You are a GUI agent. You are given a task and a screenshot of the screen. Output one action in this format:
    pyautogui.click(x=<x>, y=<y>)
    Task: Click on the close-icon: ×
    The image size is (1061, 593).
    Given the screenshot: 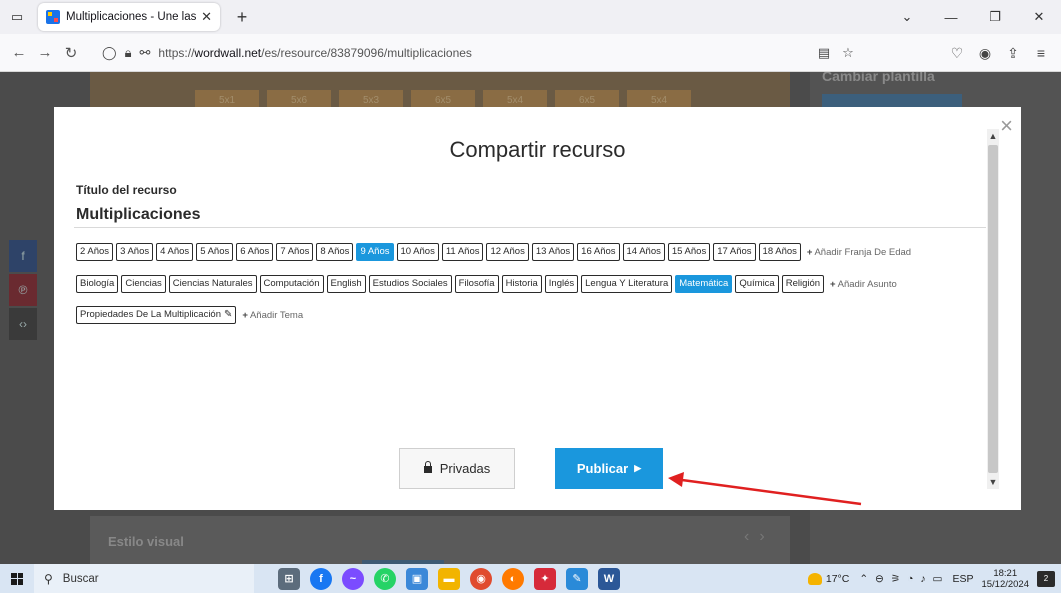 What is the action you would take?
    pyautogui.click(x=1006, y=126)
    